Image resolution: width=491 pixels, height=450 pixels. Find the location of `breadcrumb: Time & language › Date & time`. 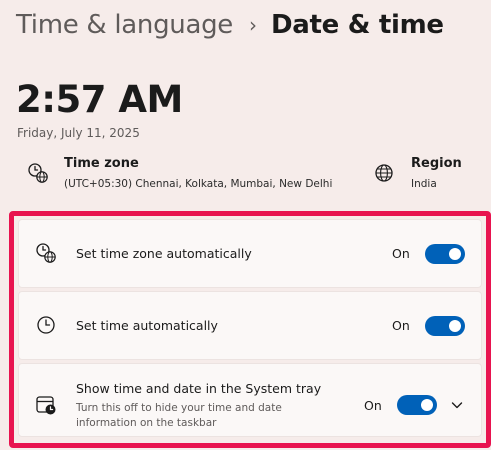

breadcrumb: Time & language › Date & time is located at coordinates (230, 25).